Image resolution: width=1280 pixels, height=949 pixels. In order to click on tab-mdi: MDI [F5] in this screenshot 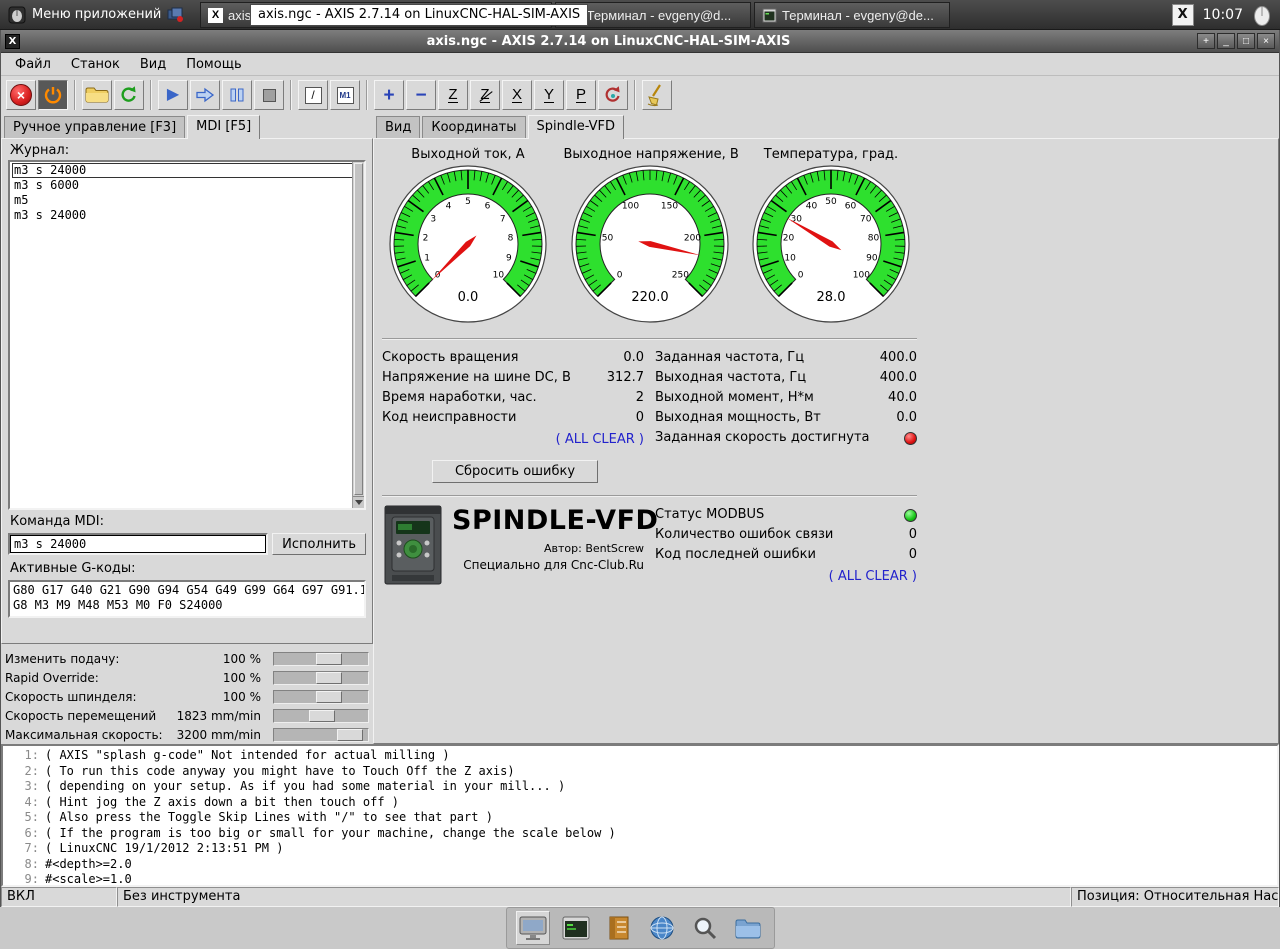, I will do `click(224, 127)`.